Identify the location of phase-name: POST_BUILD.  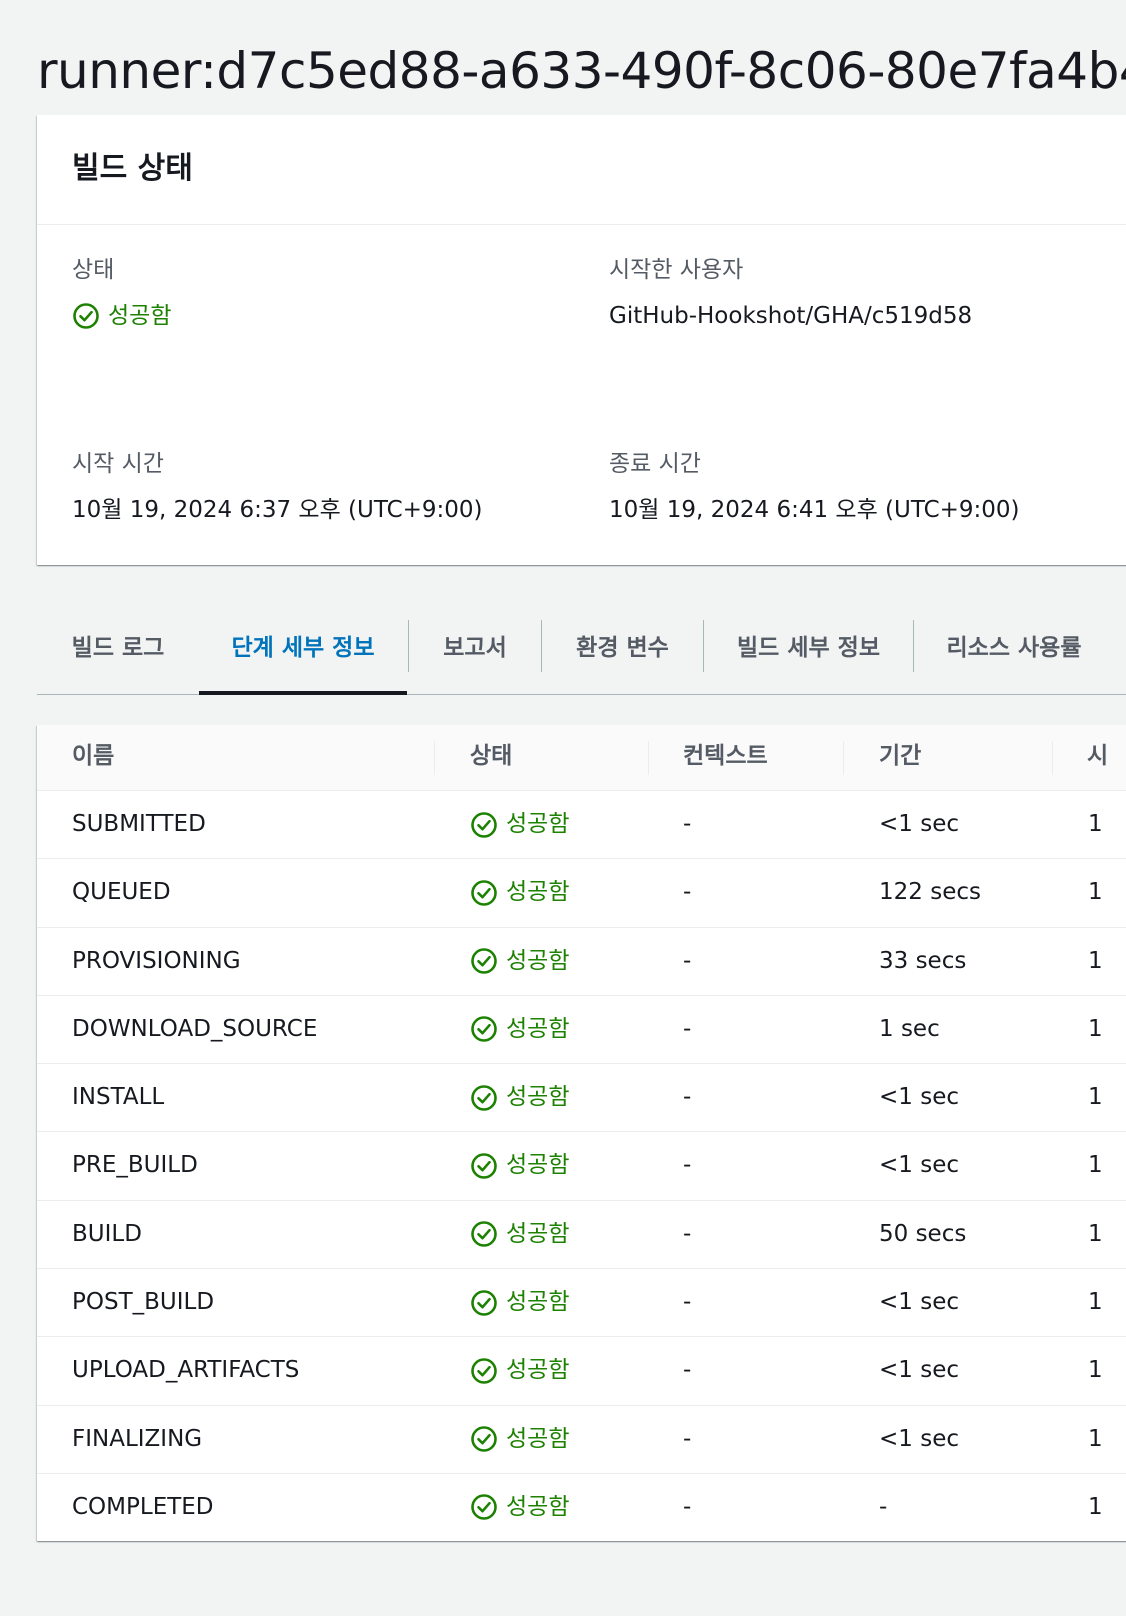
(143, 1302).